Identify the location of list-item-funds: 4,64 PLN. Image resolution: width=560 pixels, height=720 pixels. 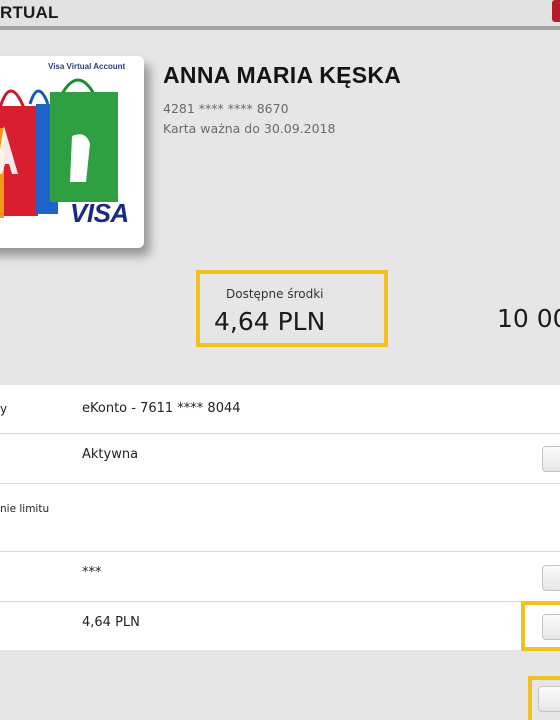
(280, 626).